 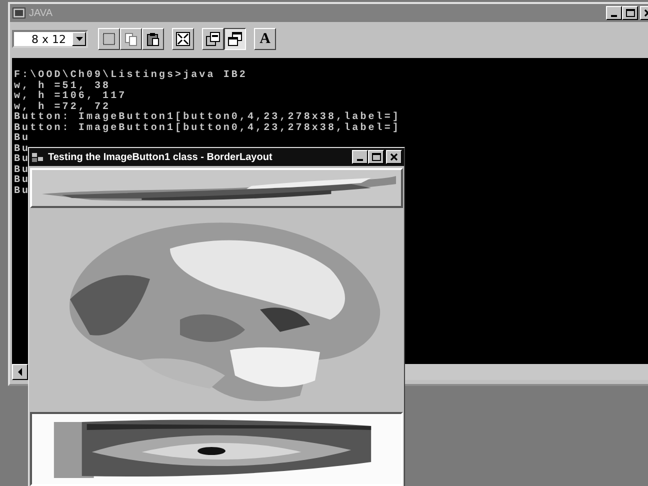 What do you see at coordinates (62, 107) in the screenshot?
I see `console-line: w, h =72, 72` at bounding box center [62, 107].